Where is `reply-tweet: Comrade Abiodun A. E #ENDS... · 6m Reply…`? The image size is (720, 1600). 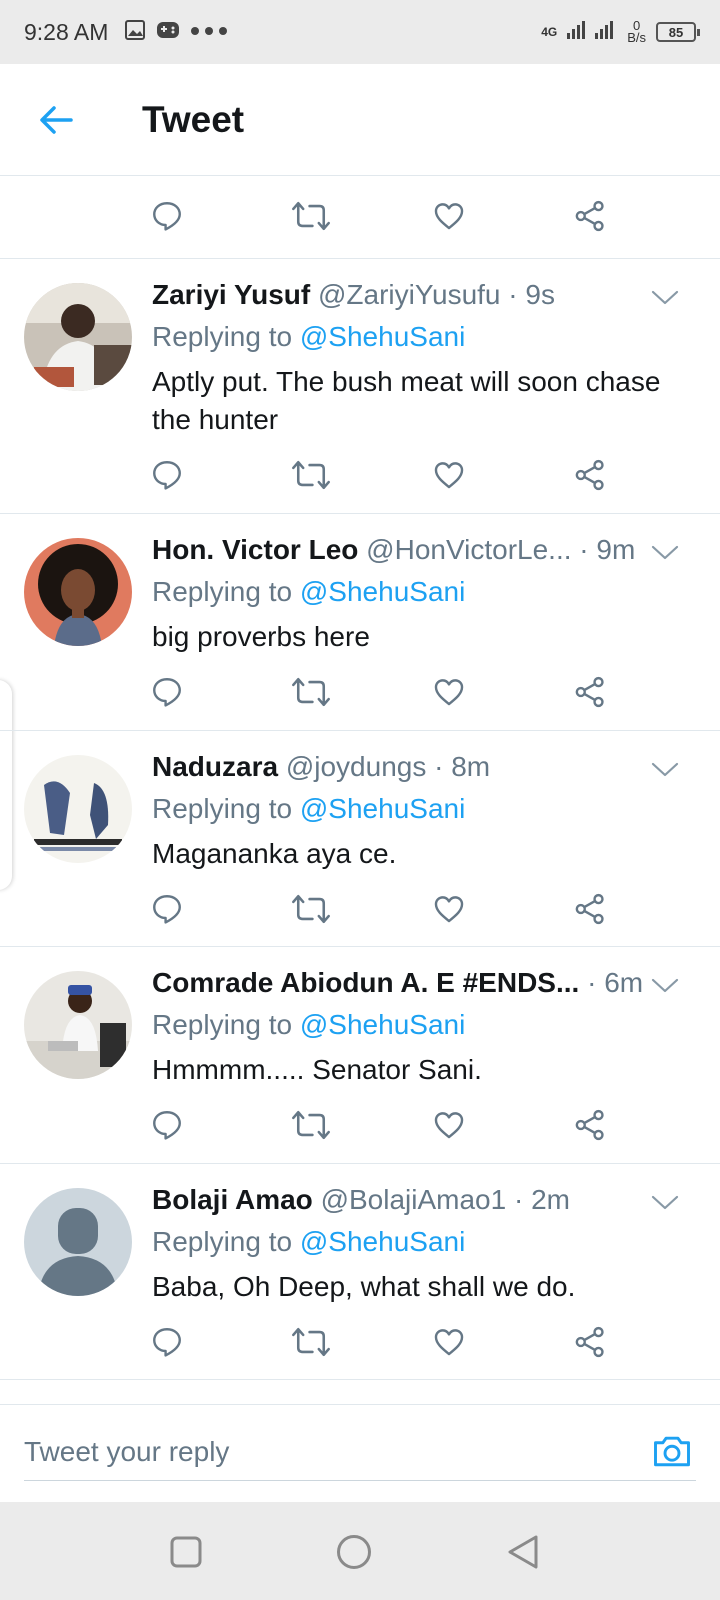 reply-tweet: Comrade Abiodun A. E #ENDS... · 6m Reply… is located at coordinates (360, 1055).